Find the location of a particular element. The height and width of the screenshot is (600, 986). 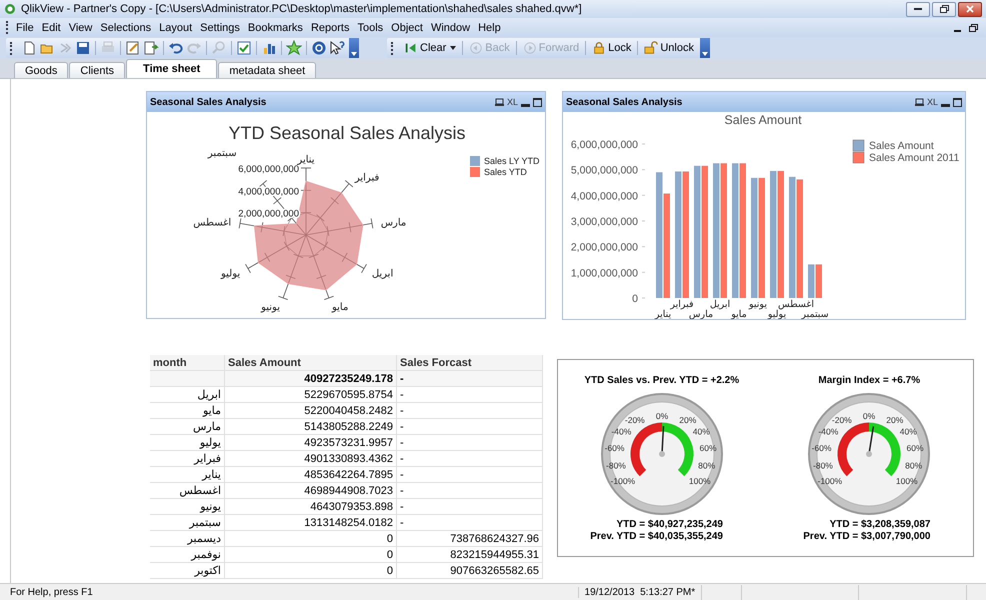

close-button is located at coordinates (970, 9).